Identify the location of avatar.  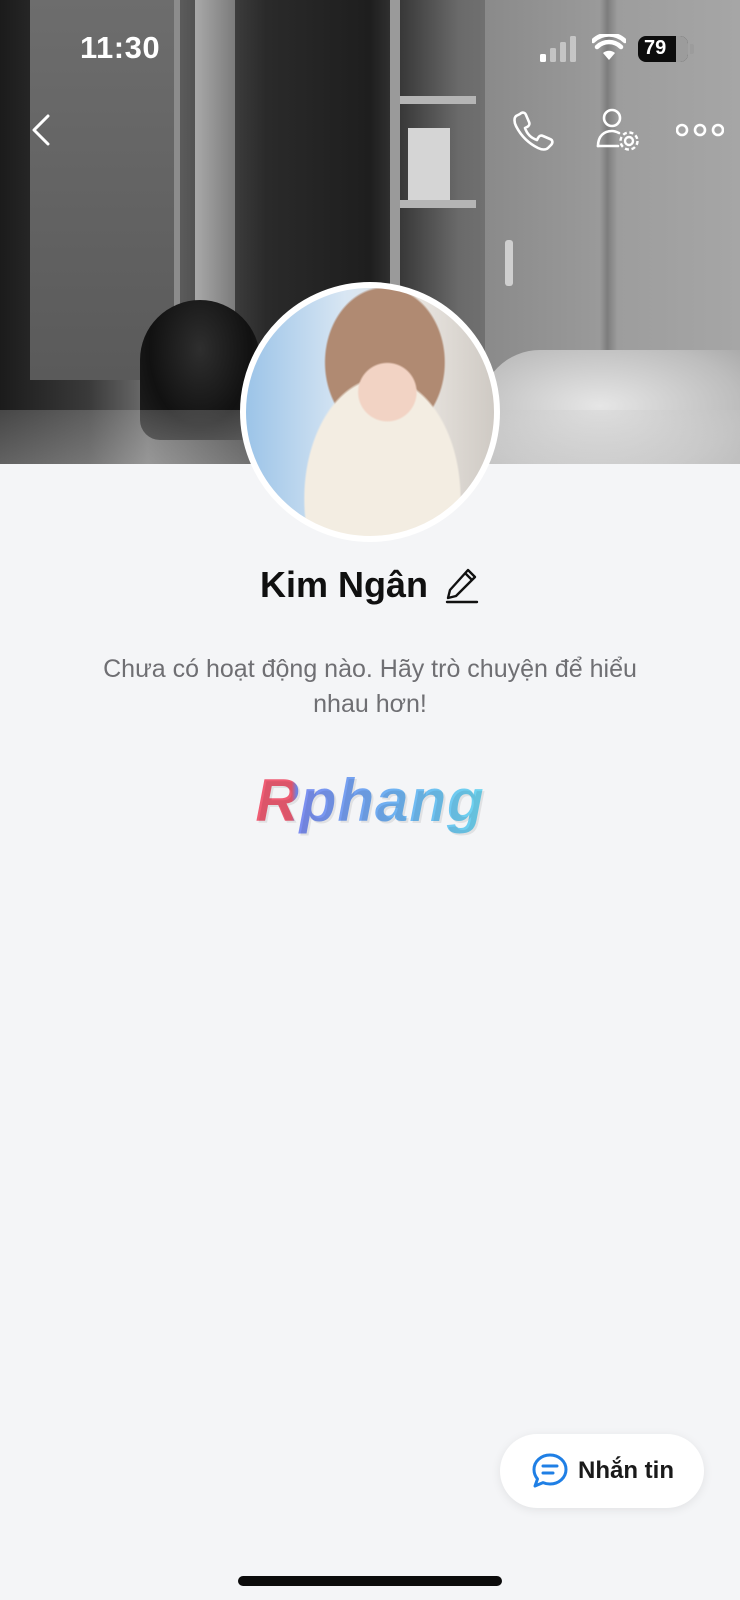
(370, 412).